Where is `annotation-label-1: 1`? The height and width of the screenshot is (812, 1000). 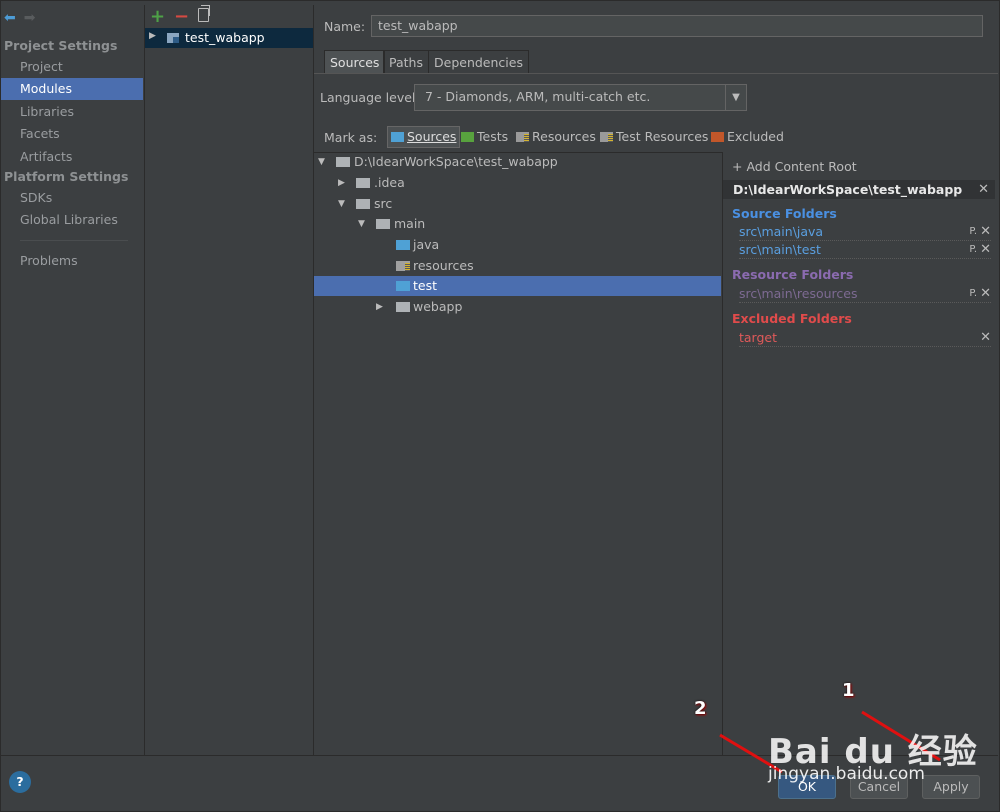 annotation-label-1: 1 is located at coordinates (848, 690).